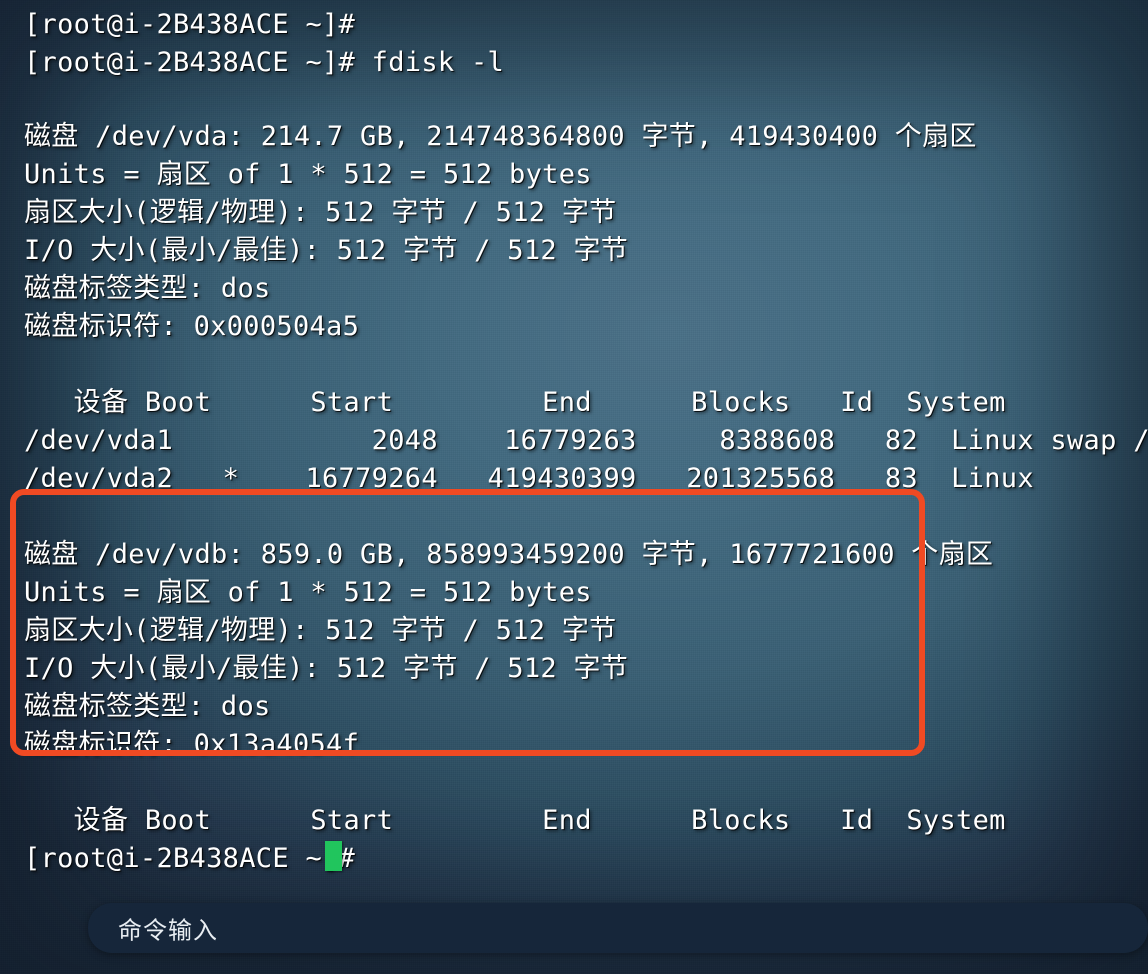 The height and width of the screenshot is (974, 1148). I want to click on command-input: 命令输入, so click(618, 928).